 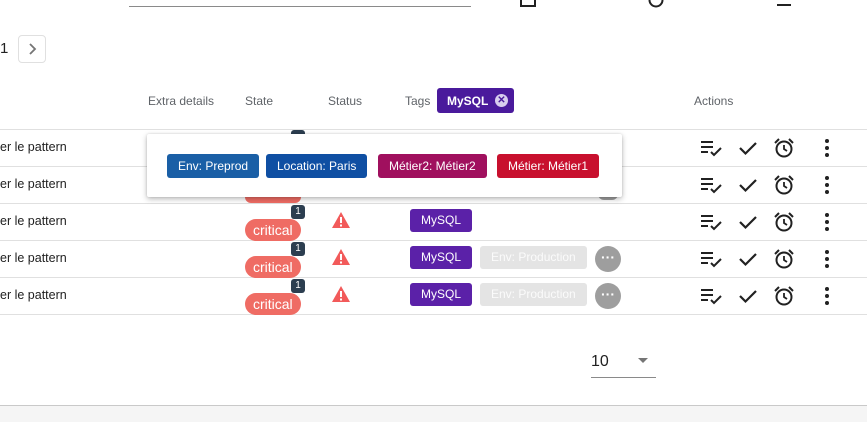 I want to click on chevron-right-icon, so click(x=33, y=49).